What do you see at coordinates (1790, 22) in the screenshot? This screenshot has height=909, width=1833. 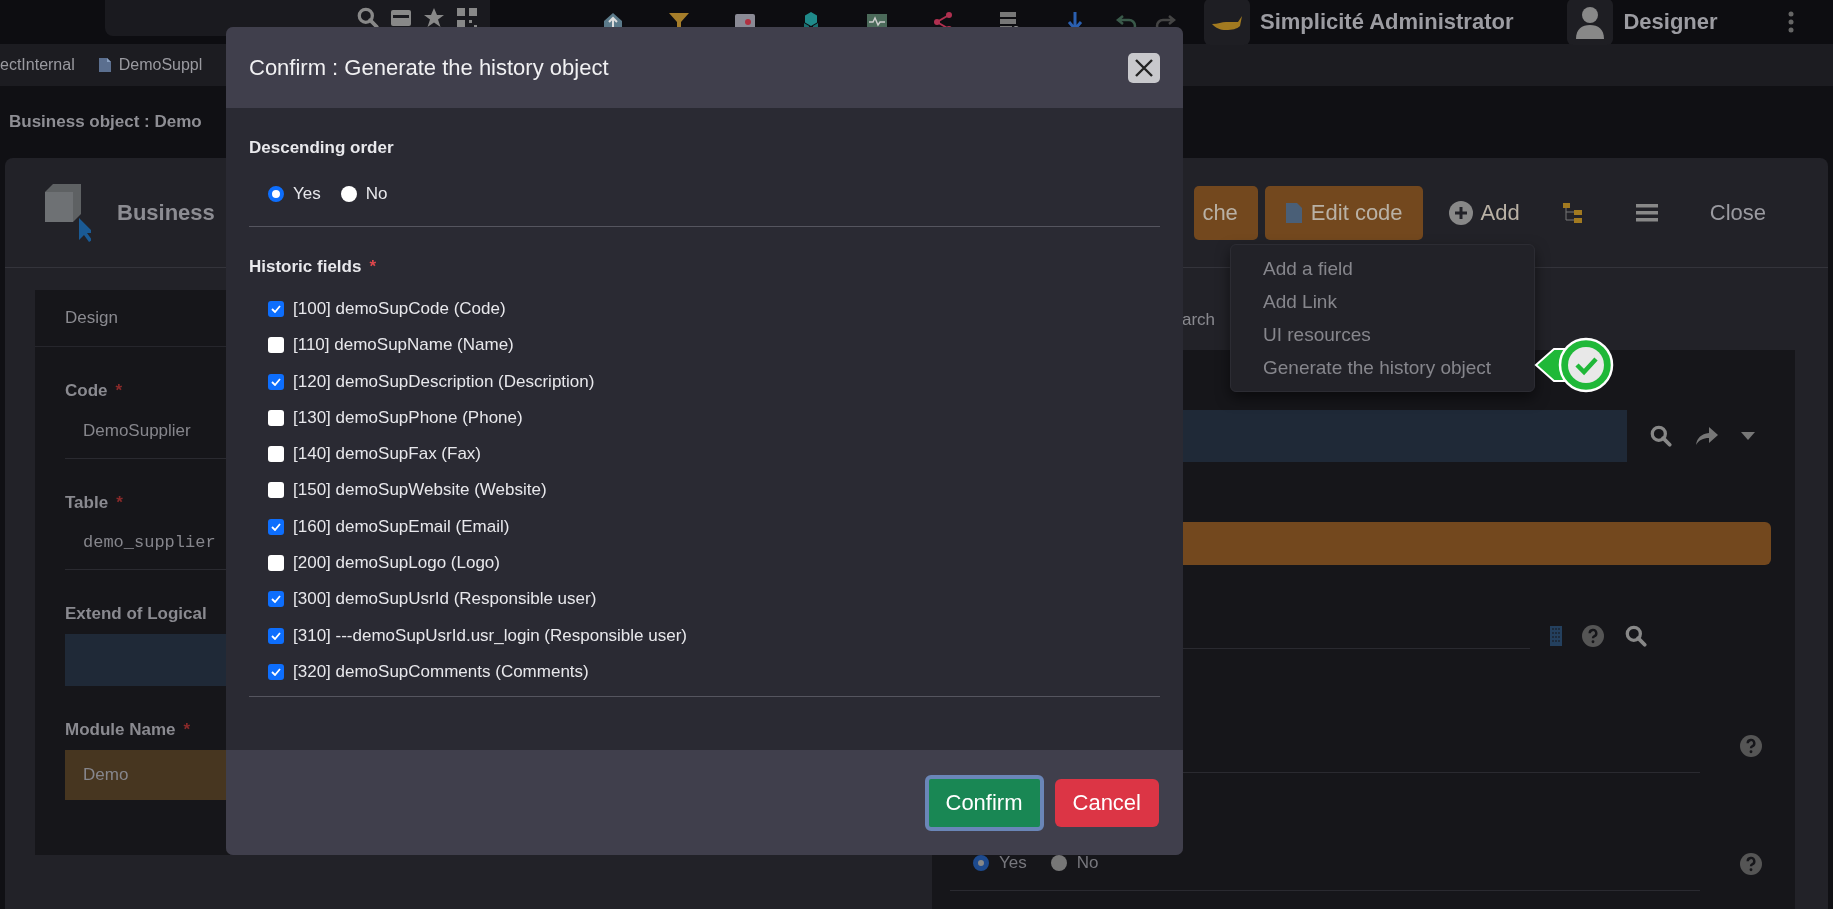 I see `kebab-menu-icon` at bounding box center [1790, 22].